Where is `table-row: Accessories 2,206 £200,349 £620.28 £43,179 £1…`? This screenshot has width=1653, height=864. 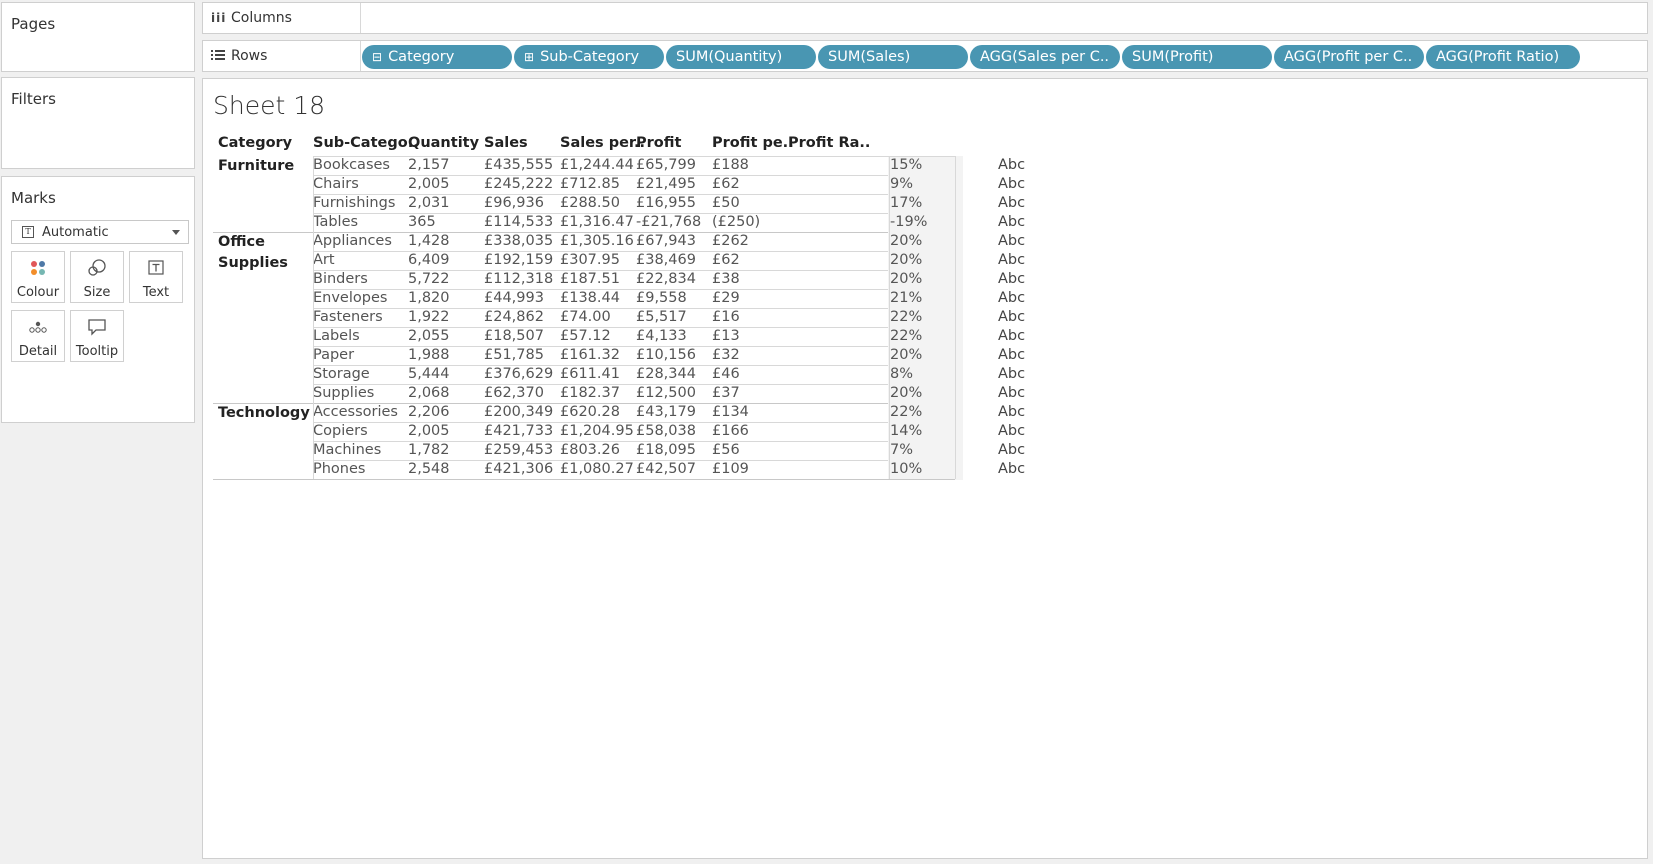 table-row: Accessories 2,206 £200,349 £620.28 £43,179 £1… is located at coordinates (669, 413).